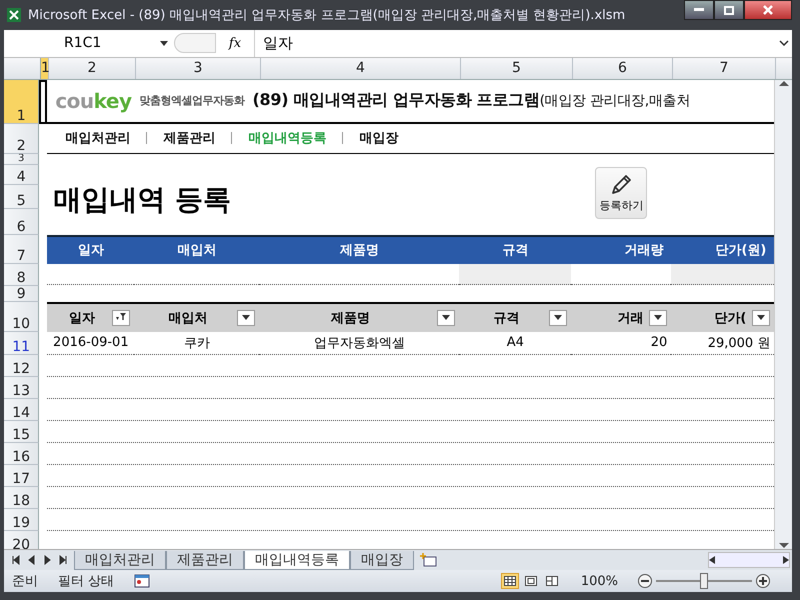  Describe the element at coordinates (552, 581) in the screenshot. I see `page-break-icon` at that location.